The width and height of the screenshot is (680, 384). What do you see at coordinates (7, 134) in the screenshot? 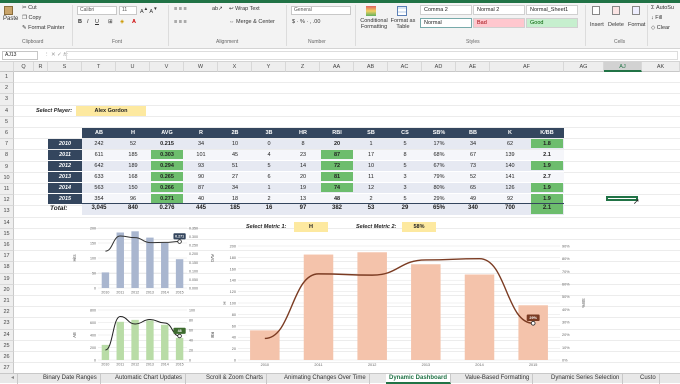
I see `row-header: 6` at bounding box center [7, 134].